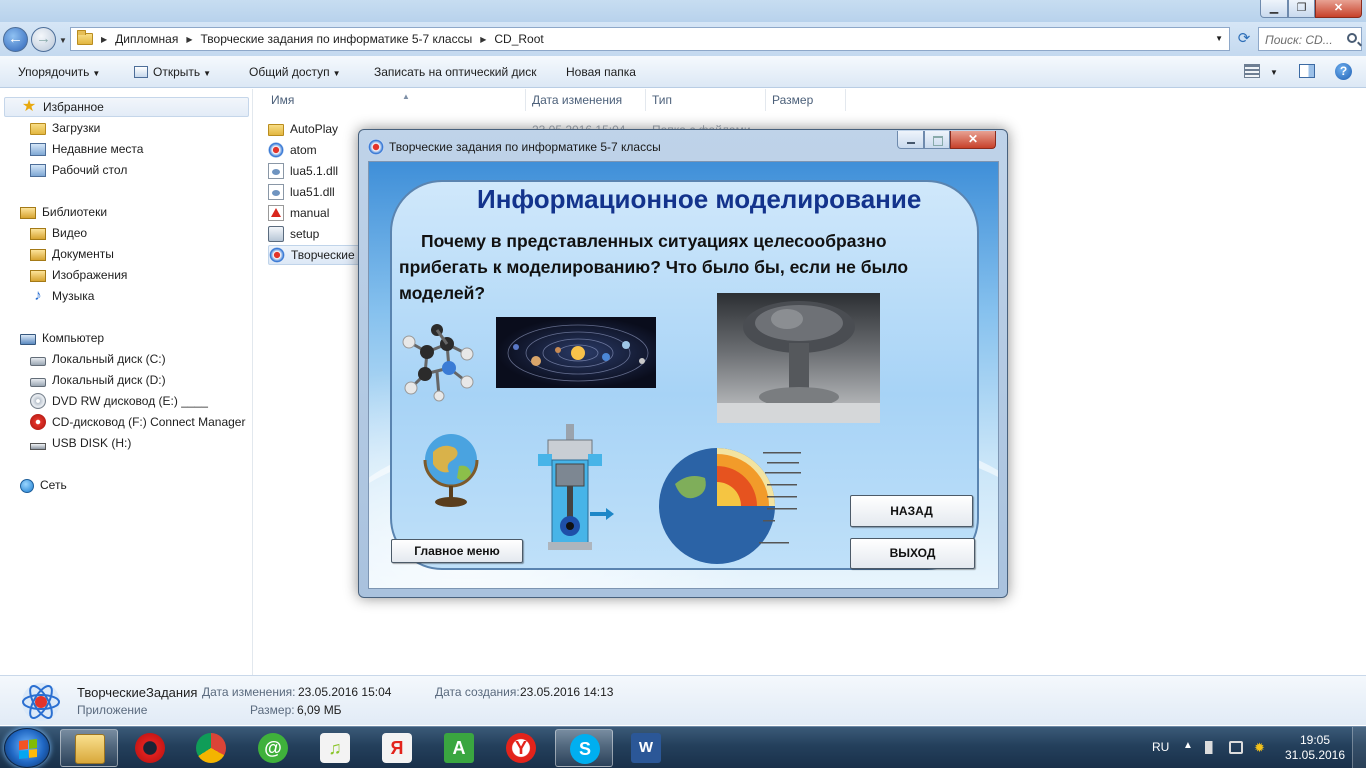 Image resolution: width=1366 pixels, height=768 pixels. What do you see at coordinates (1252, 71) in the screenshot?
I see `view-options-icon` at bounding box center [1252, 71].